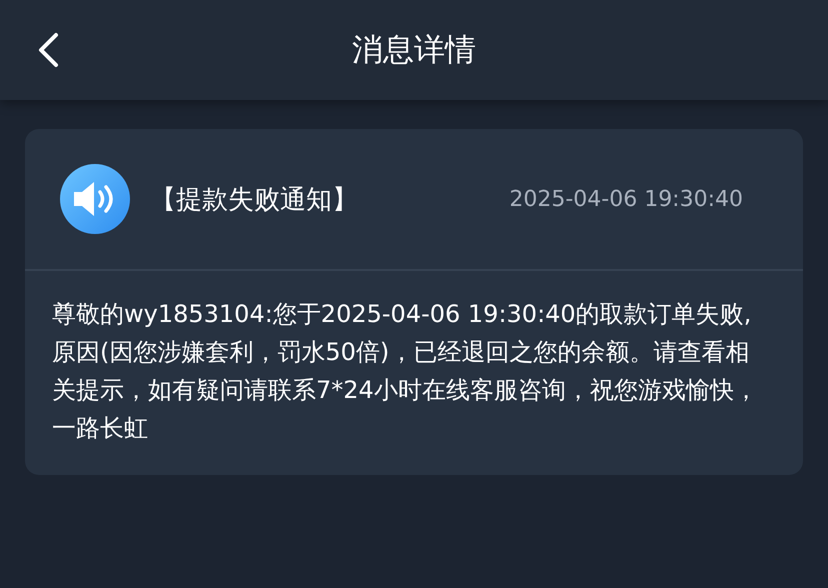 This screenshot has height=588, width=828. What do you see at coordinates (254, 200) in the screenshot?
I see `message-title: 【提款失败通知】` at bounding box center [254, 200].